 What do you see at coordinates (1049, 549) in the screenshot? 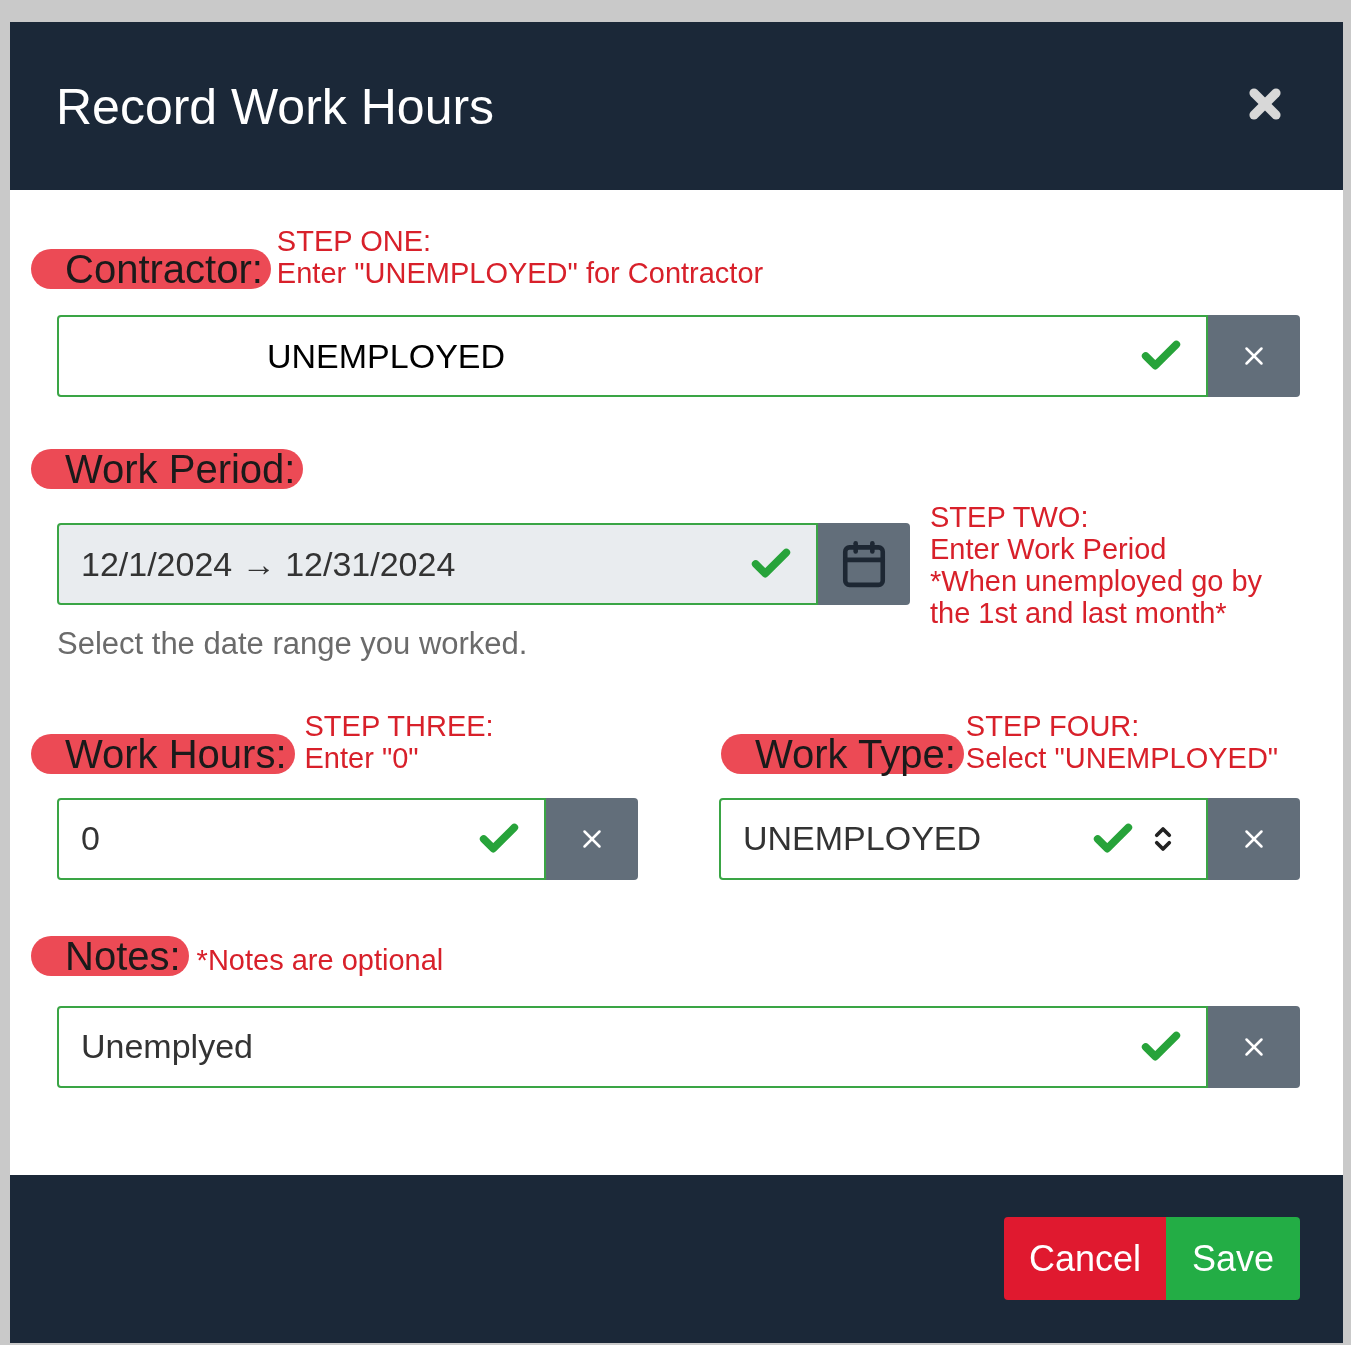
I see `annotation-text: Enter Work Period` at bounding box center [1049, 549].